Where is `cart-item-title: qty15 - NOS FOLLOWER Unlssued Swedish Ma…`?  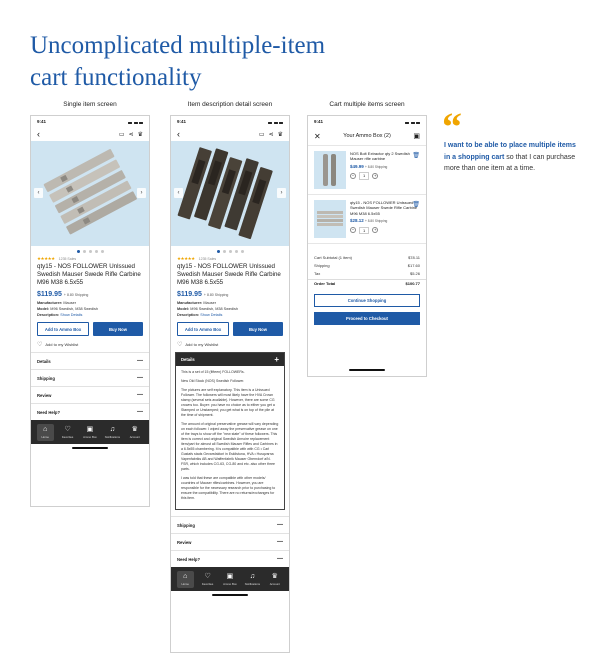 cart-item-title: qty15 - NOS FOLLOWER Unlssued Swedish Ma… is located at coordinates (384, 208).